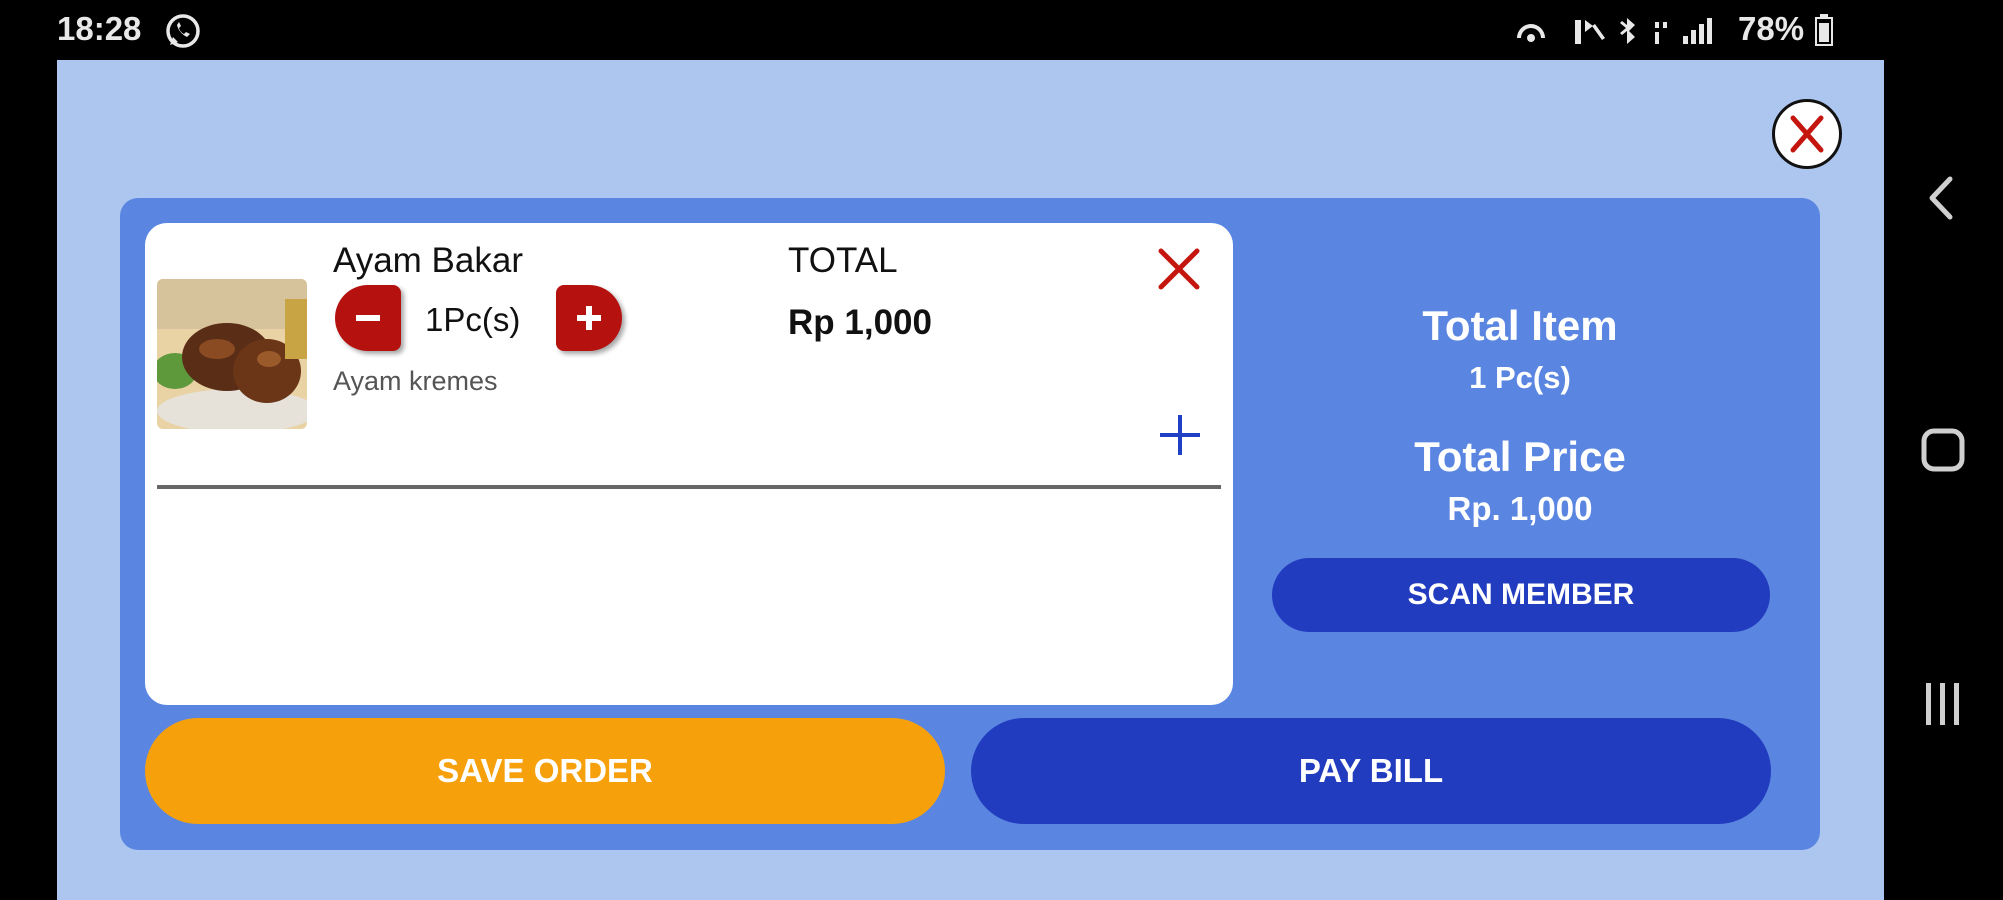  What do you see at coordinates (1943, 450) in the screenshot?
I see `home-icon` at bounding box center [1943, 450].